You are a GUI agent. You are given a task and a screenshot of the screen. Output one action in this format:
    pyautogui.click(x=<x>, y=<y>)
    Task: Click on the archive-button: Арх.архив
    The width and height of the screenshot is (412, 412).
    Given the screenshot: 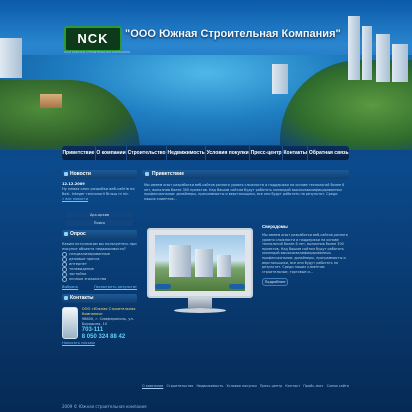 What is the action you would take?
    pyautogui.click(x=99, y=215)
    